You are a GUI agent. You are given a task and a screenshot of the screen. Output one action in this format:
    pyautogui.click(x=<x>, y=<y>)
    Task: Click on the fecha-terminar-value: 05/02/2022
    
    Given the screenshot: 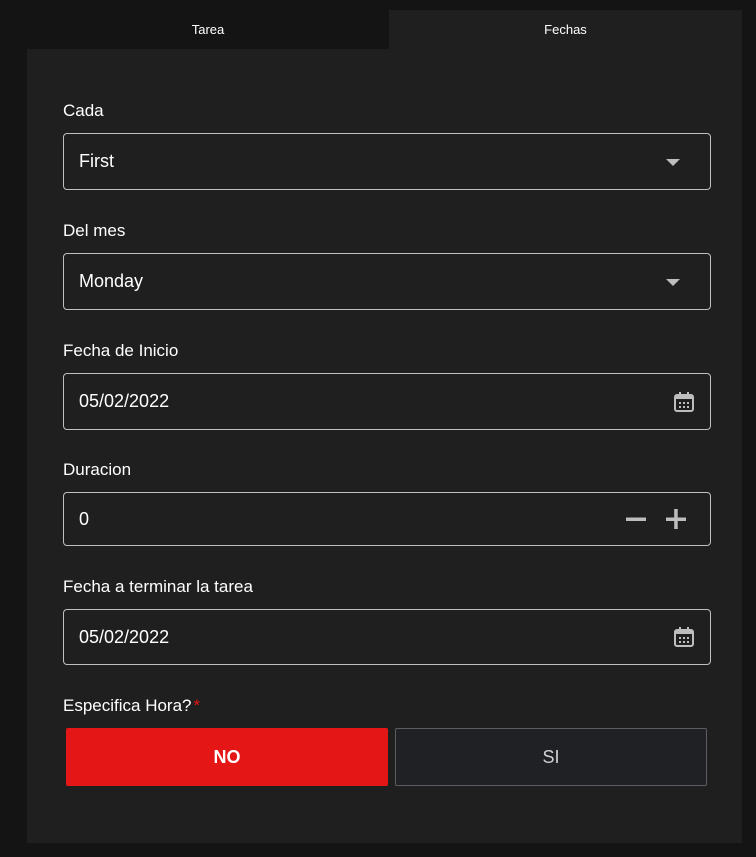 What is the action you would take?
    pyautogui.click(x=124, y=636)
    